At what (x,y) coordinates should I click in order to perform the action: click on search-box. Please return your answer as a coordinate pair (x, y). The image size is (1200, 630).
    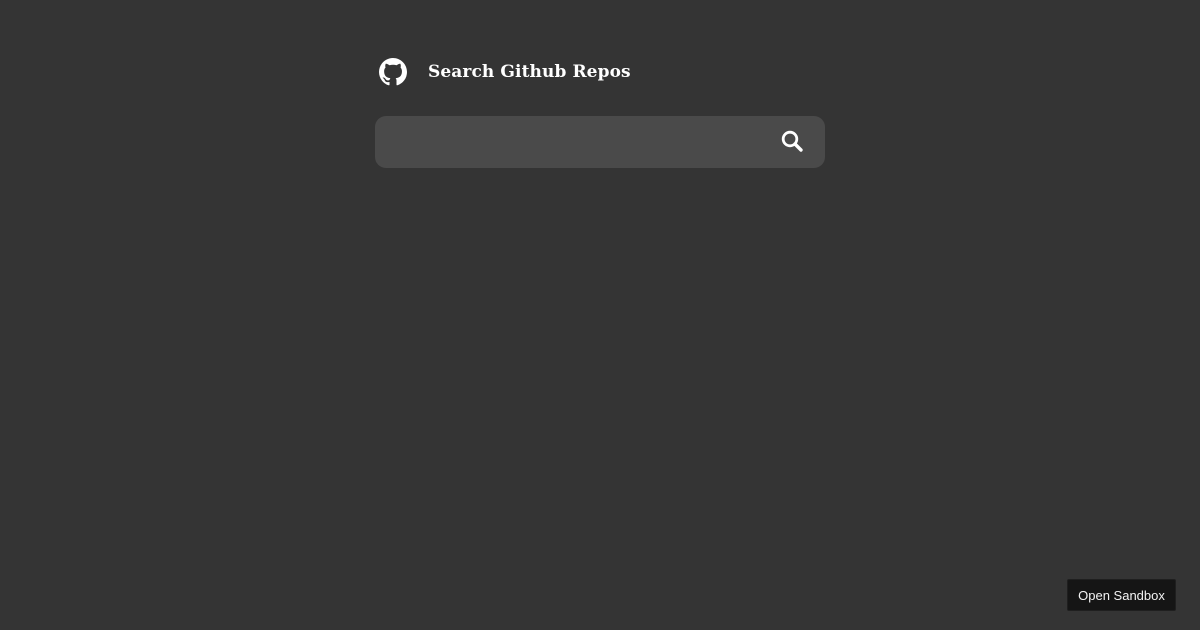
    Looking at the image, I should click on (600, 142).